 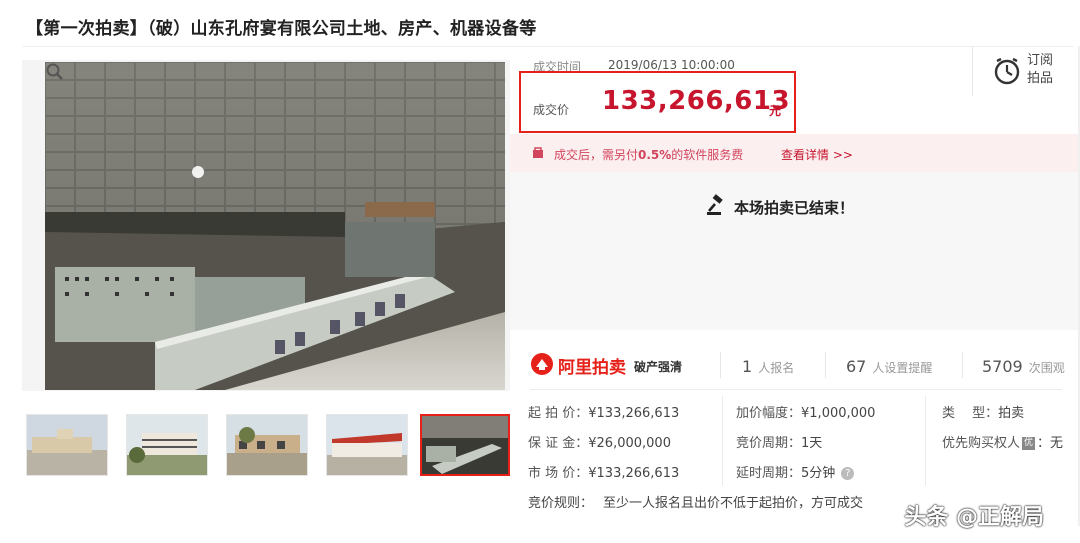 What do you see at coordinates (592, 368) in the screenshot?
I see `brand-name: 阿里拍卖` at bounding box center [592, 368].